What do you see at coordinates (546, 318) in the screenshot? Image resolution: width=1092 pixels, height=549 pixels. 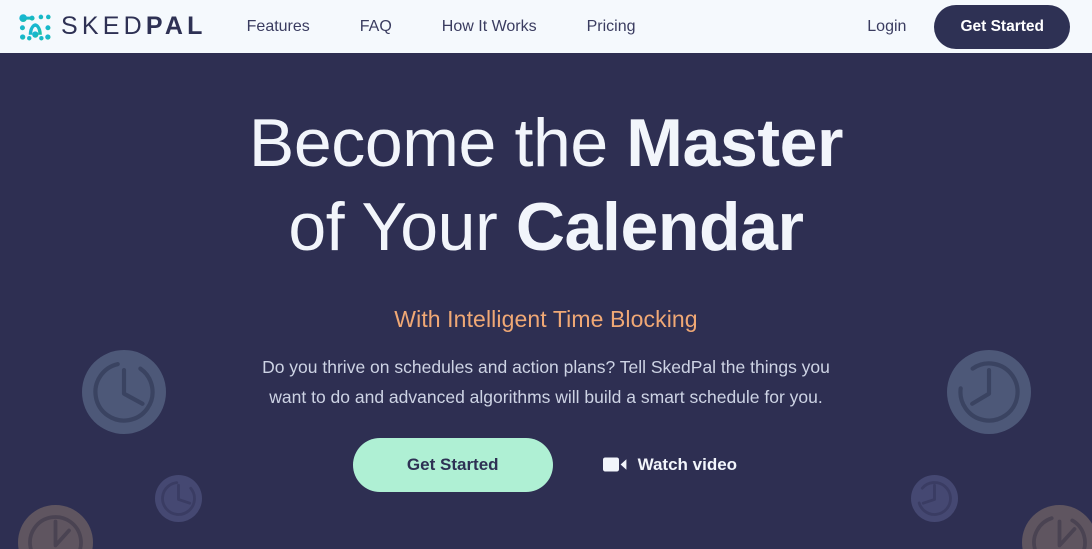 I see `hero-subtitle: With Intelligent Time Blocking` at bounding box center [546, 318].